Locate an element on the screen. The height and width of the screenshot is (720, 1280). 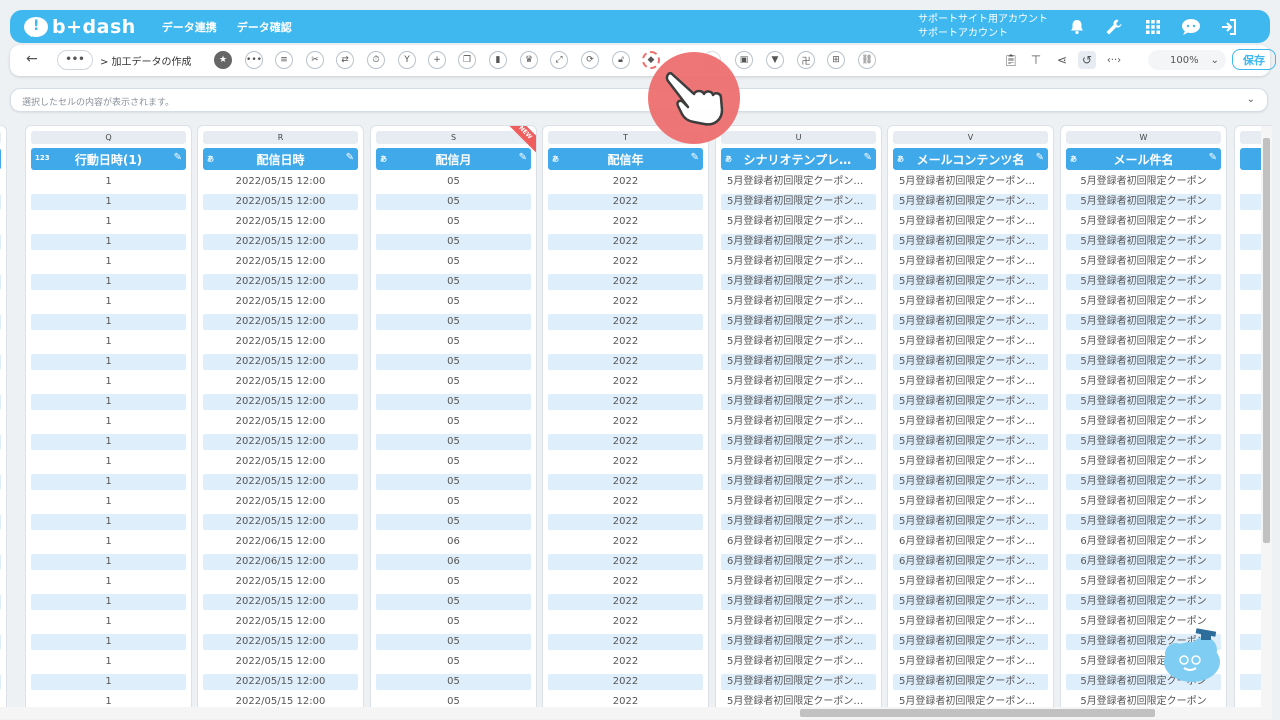
horizontal-scroll-thumb is located at coordinates (977, 713).